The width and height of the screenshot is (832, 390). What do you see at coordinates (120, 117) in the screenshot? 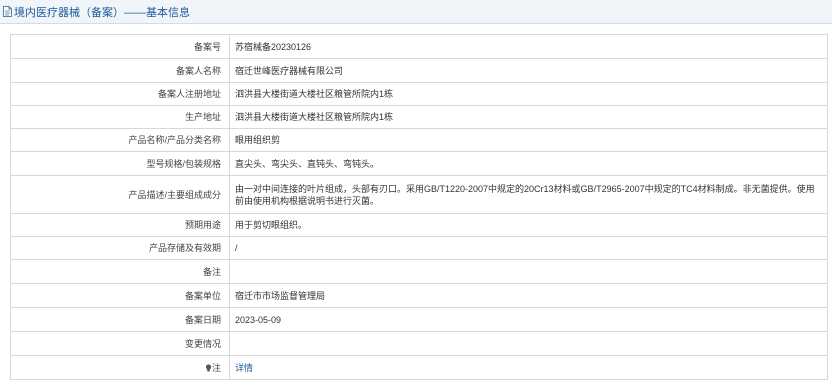
I see `production-address-label: 生产地址` at bounding box center [120, 117].